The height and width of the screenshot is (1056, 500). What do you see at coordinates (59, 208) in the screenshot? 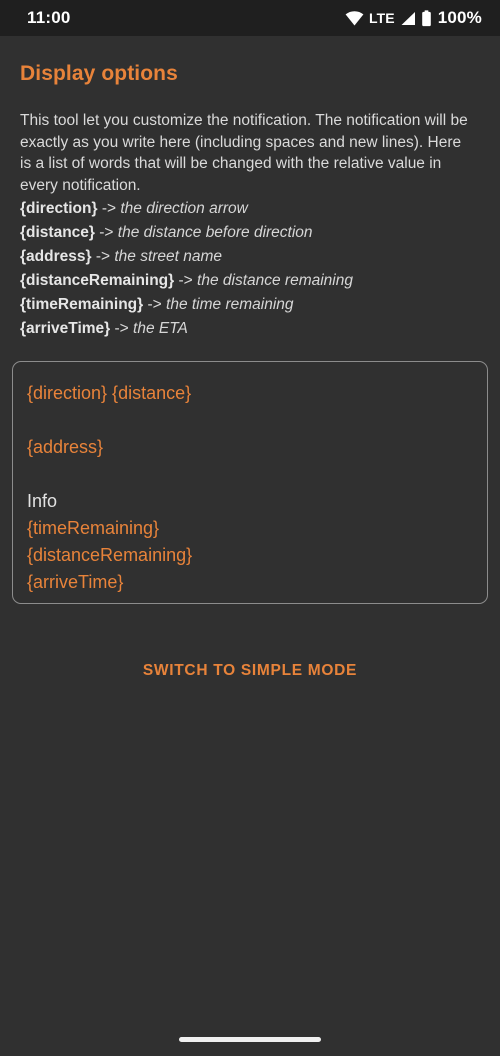
I see `token-key: {direction}` at bounding box center [59, 208].